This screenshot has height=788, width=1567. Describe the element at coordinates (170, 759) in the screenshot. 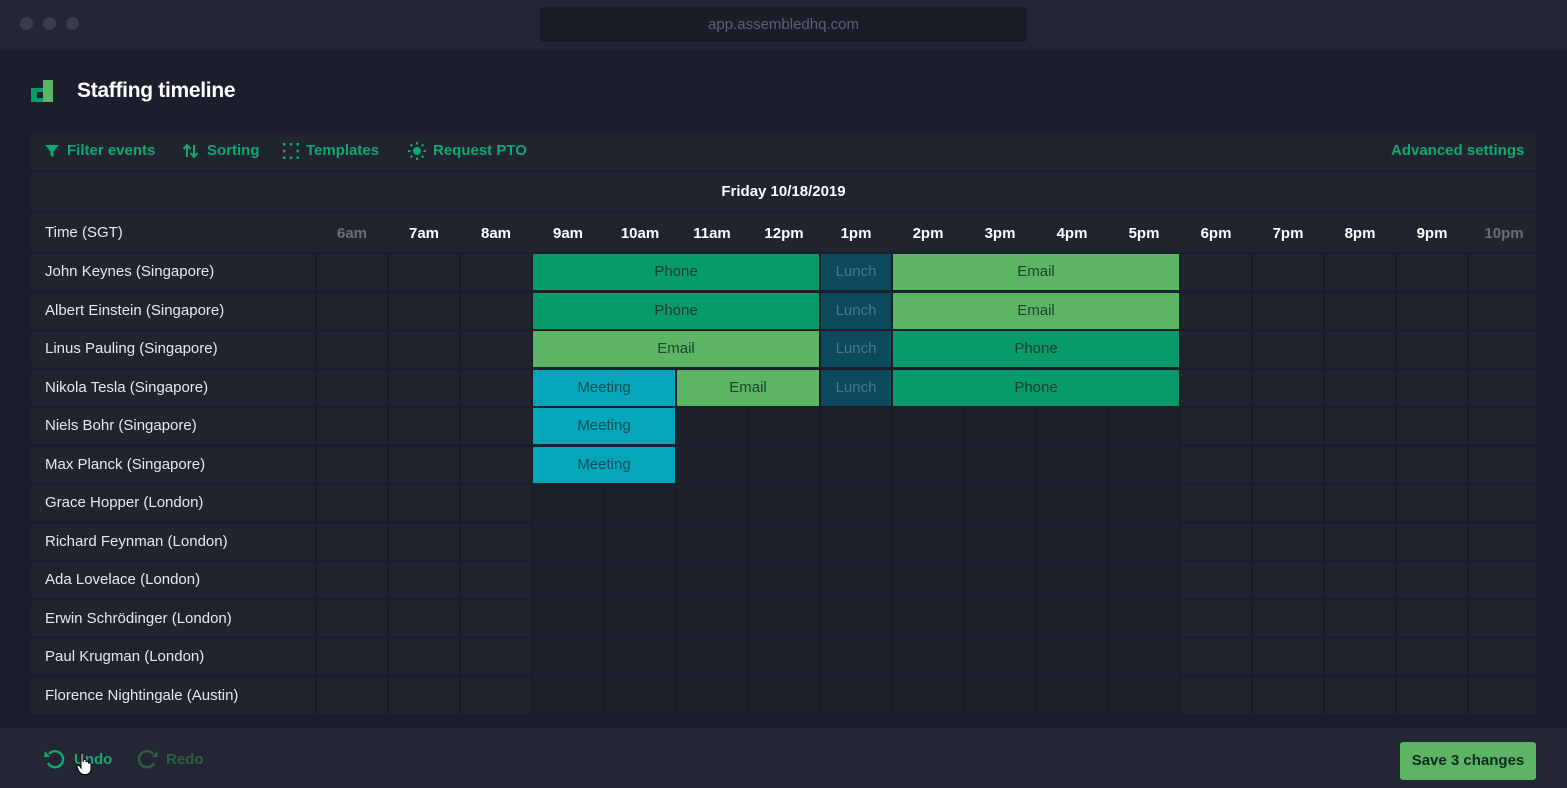

I see `redo-button: Redo` at that location.